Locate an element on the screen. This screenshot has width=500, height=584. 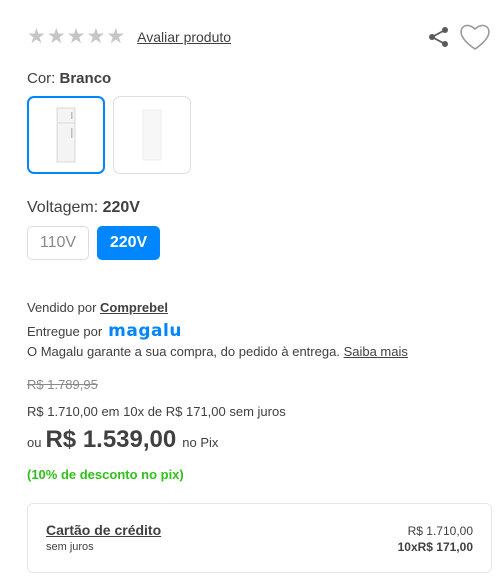
old-price: R$ 1.789,95 is located at coordinates (62, 384).